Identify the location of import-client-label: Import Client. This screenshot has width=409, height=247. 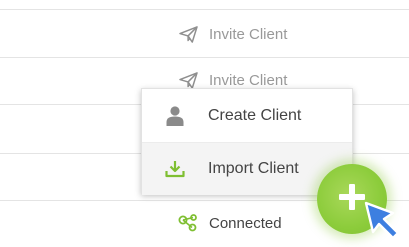
(253, 168).